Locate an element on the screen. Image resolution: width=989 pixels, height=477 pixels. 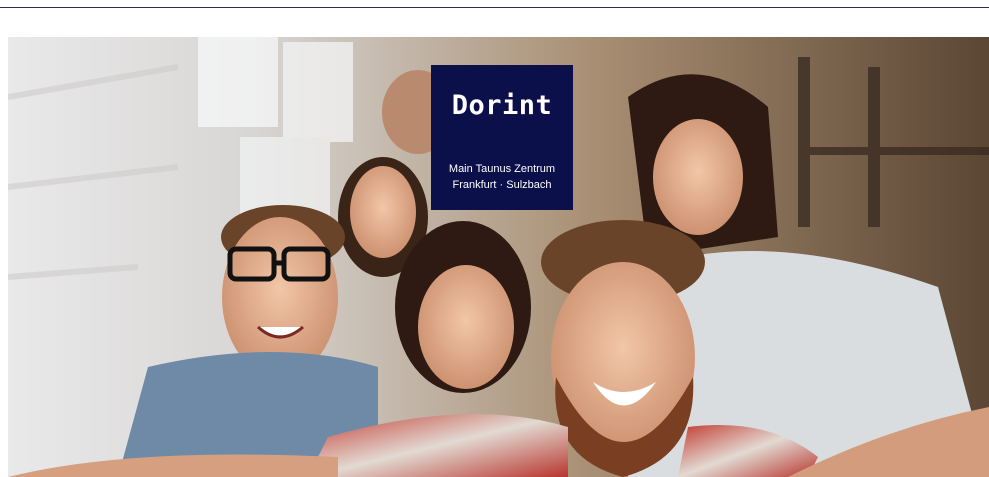
location-line-1: Main Taunus Zentrum is located at coordinates (502, 169).